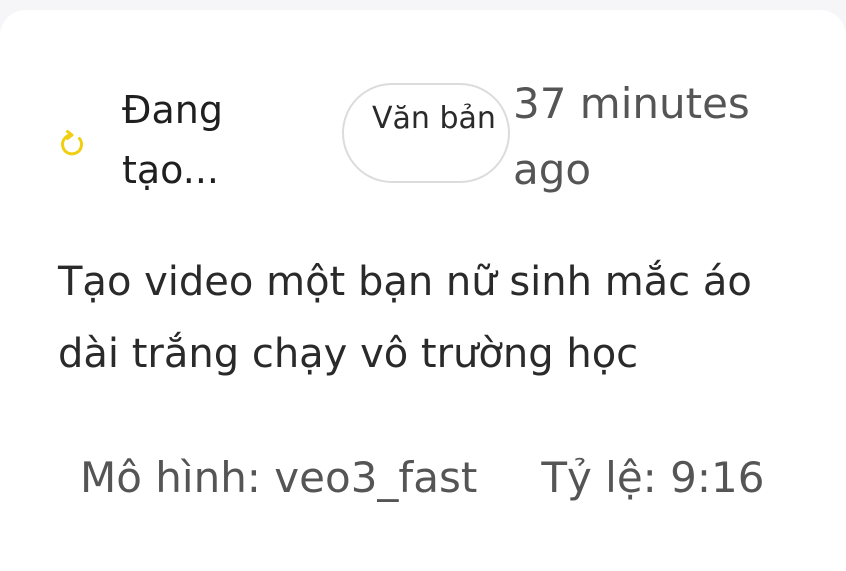 Image resolution: width=846 pixels, height=571 pixels. I want to click on loading-spinner-icon, so click(73, 144).